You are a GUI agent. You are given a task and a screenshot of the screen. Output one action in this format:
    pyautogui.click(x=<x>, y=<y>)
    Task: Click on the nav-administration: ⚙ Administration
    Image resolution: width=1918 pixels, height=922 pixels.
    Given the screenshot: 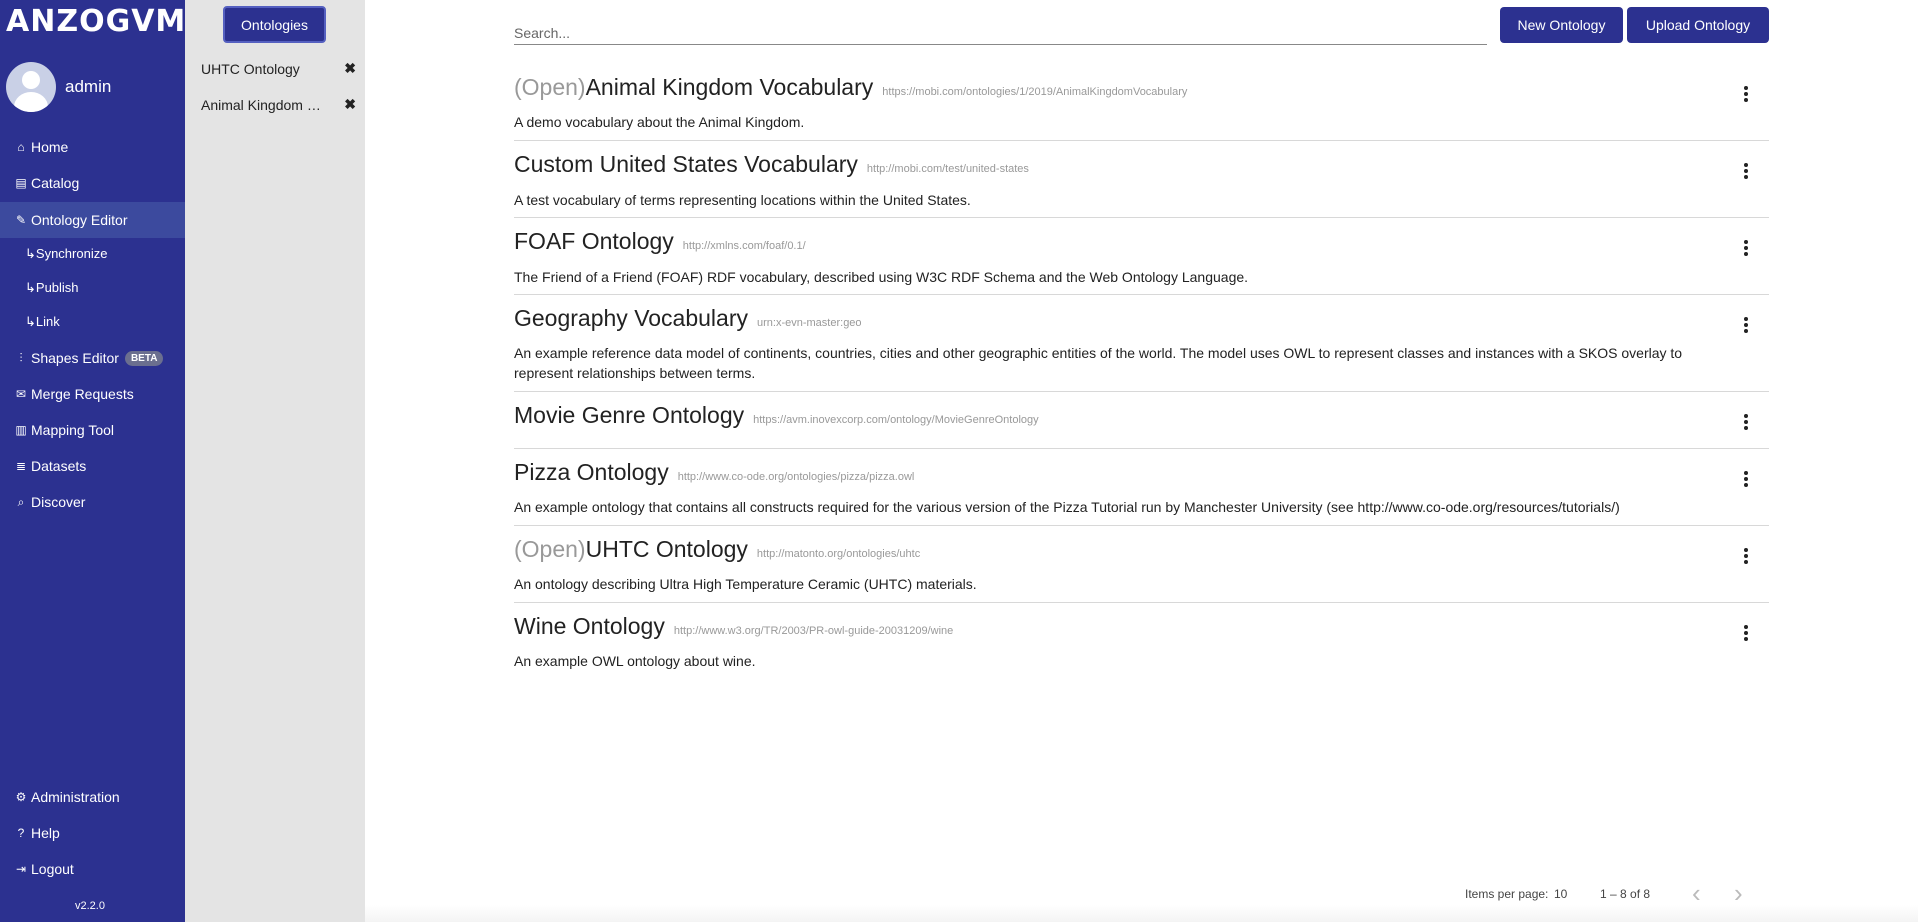 What is the action you would take?
    pyautogui.click(x=92, y=797)
    